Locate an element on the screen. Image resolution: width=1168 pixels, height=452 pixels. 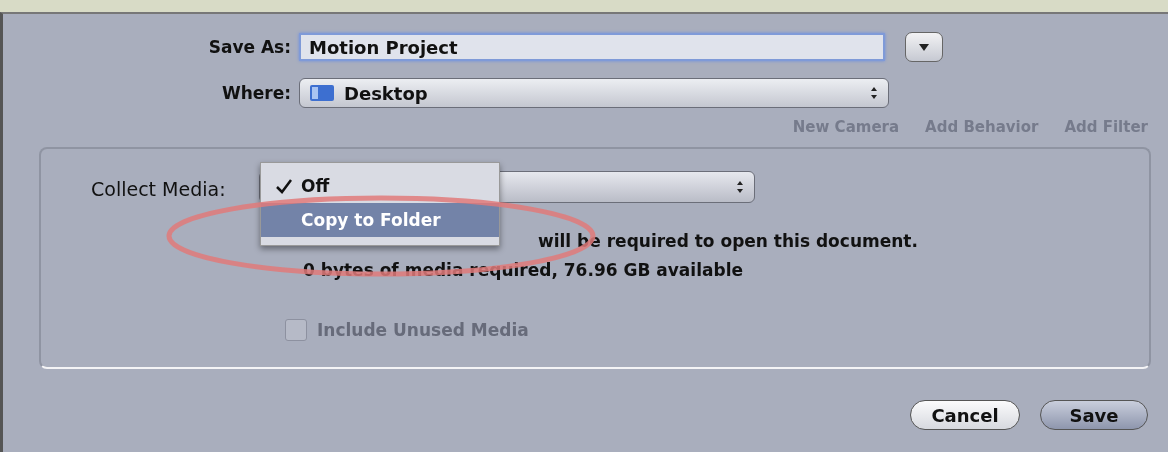
menu-item: Off is located at coordinates (380, 186).